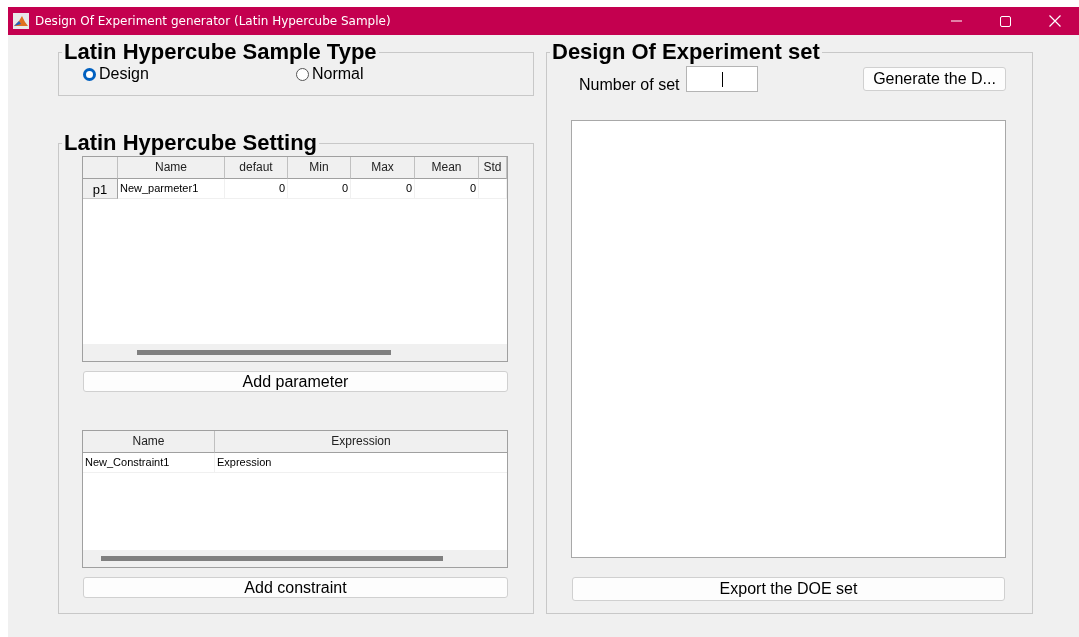  Describe the element at coordinates (493, 168) in the screenshot. I see `column-header: Std` at that location.